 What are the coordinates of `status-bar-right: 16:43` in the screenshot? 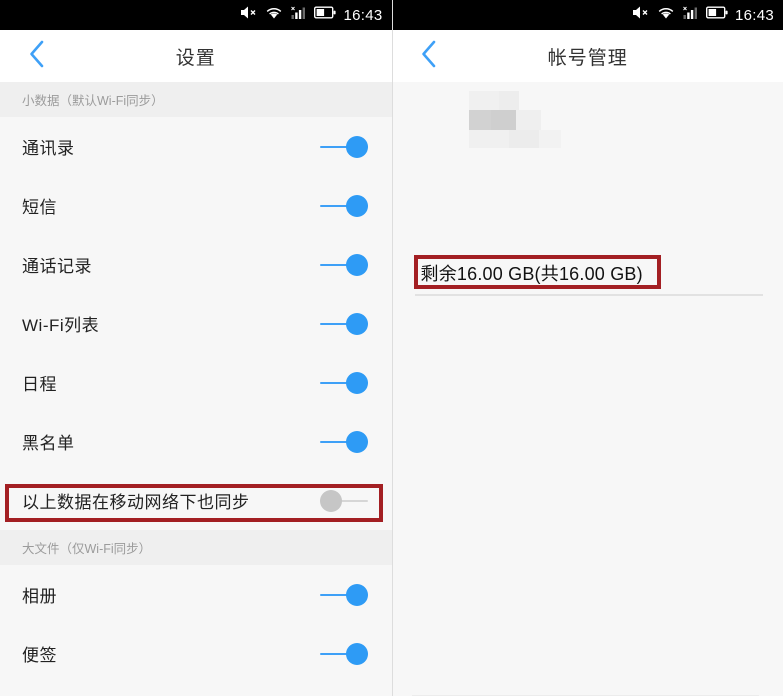 It's located at (587, 15).